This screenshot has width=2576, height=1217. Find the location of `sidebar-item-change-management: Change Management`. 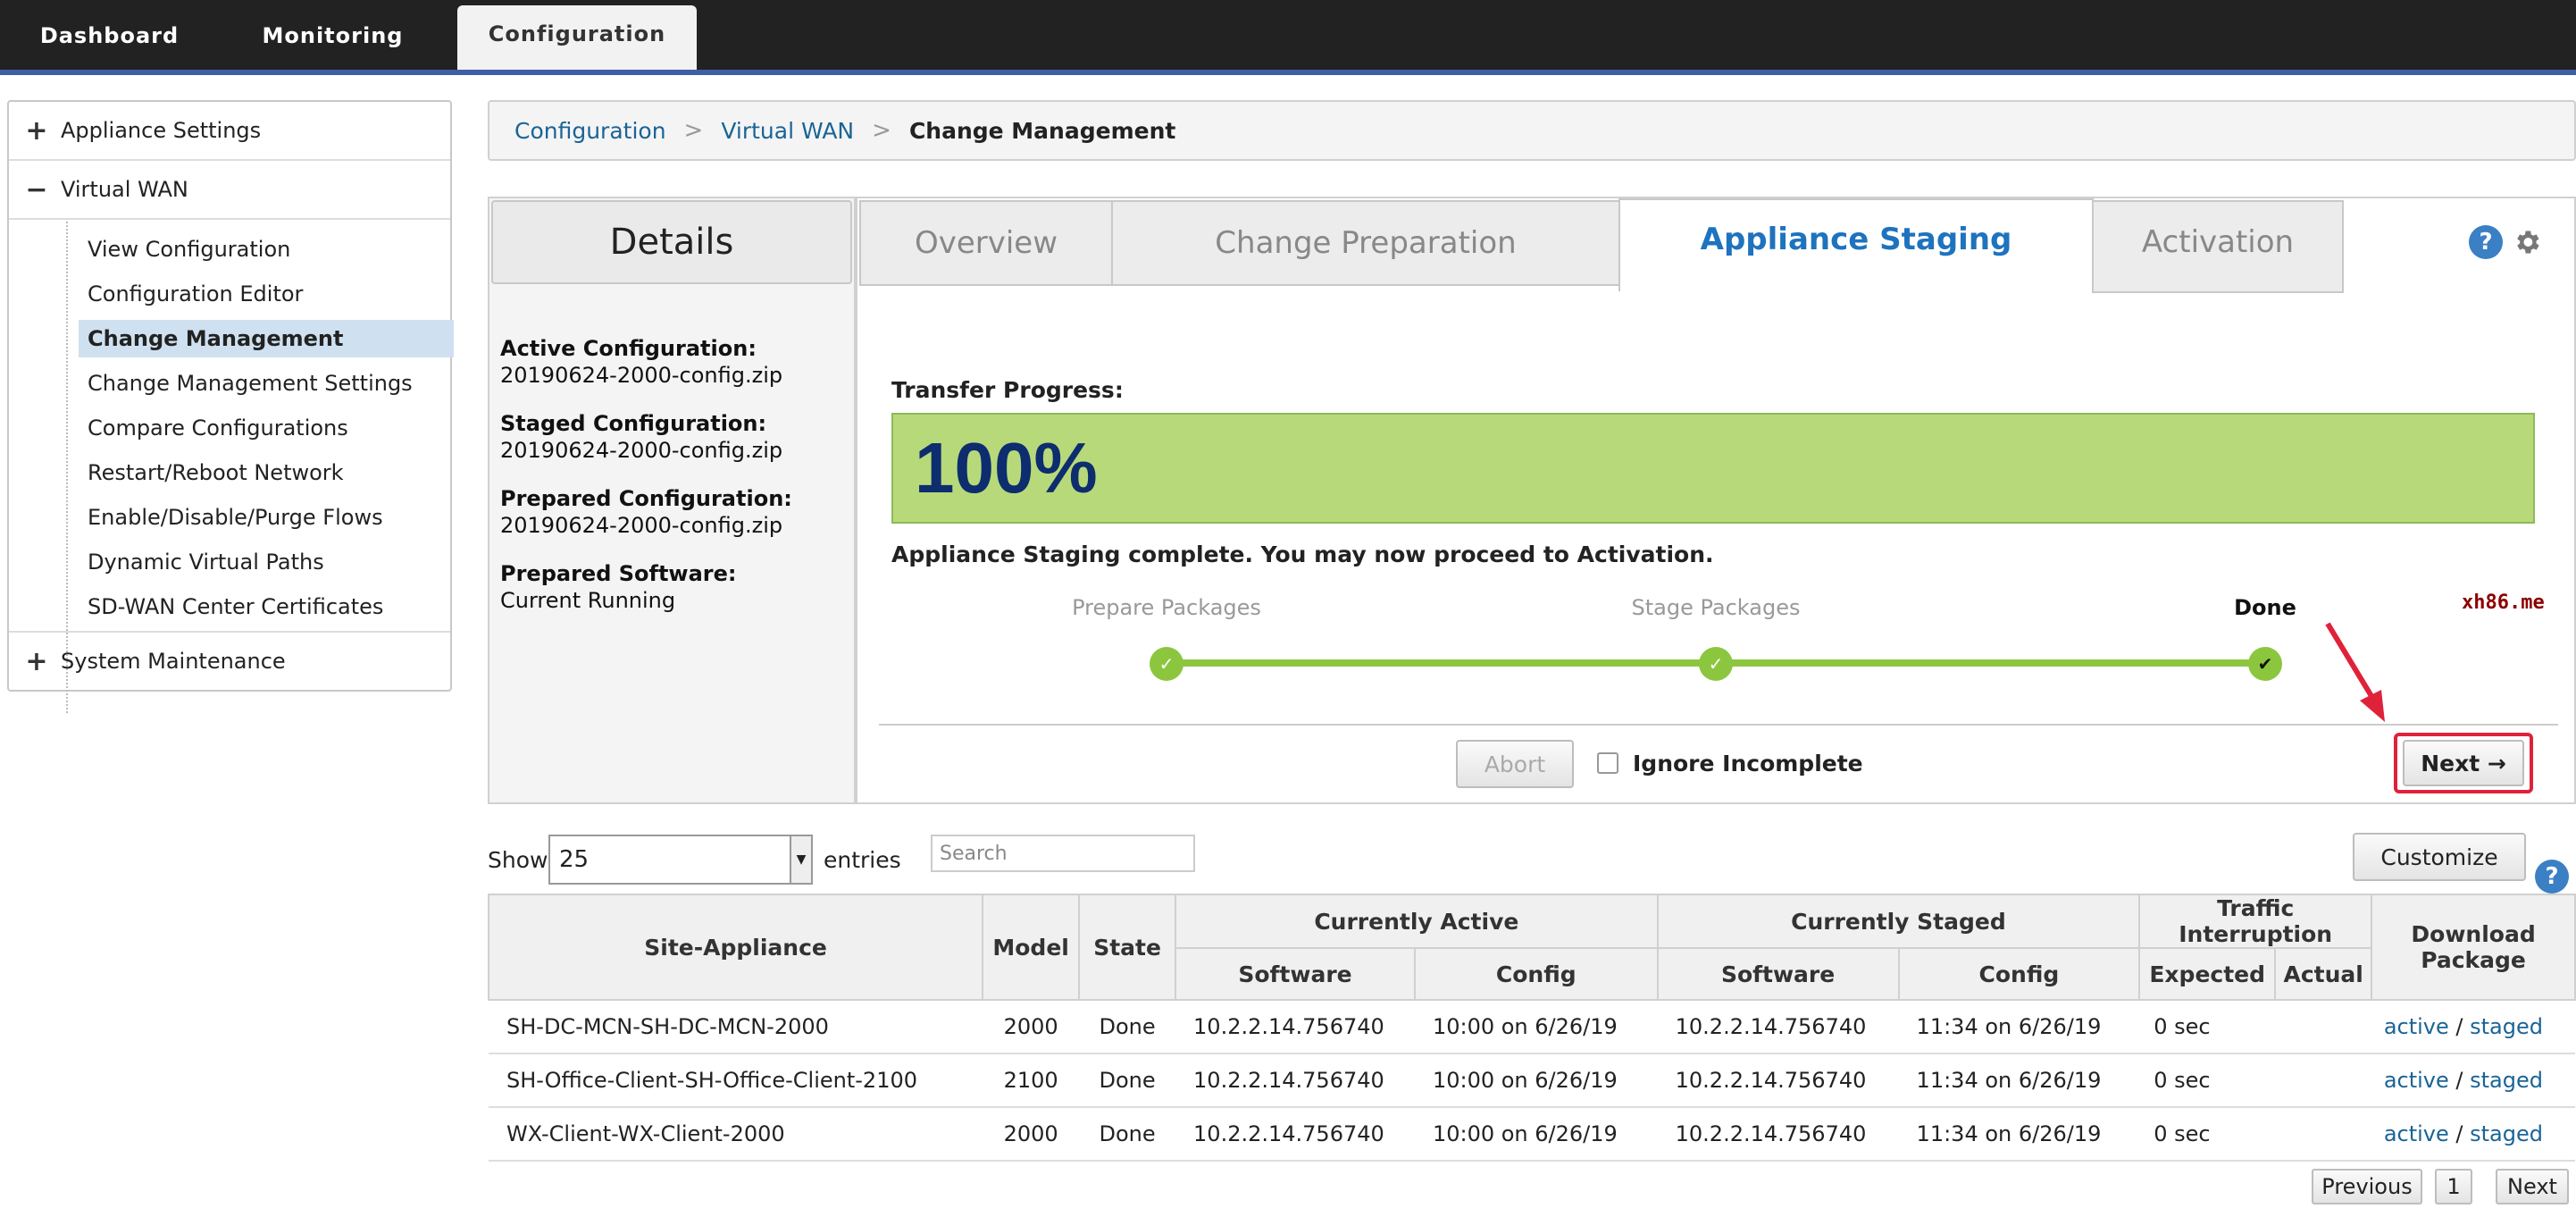

sidebar-item-change-management: Change Management is located at coordinates (266, 338).